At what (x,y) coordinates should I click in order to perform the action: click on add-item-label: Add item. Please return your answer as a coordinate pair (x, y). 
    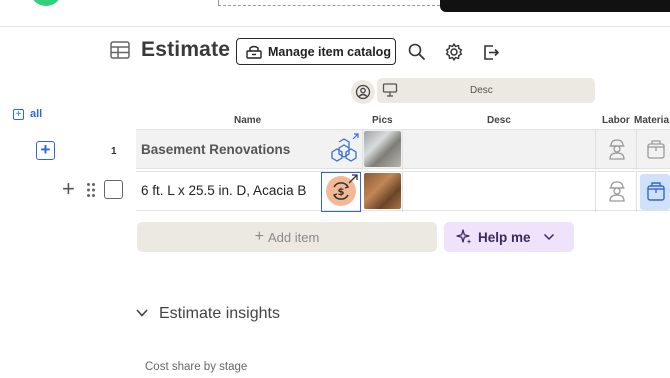
    Looking at the image, I should click on (294, 237).